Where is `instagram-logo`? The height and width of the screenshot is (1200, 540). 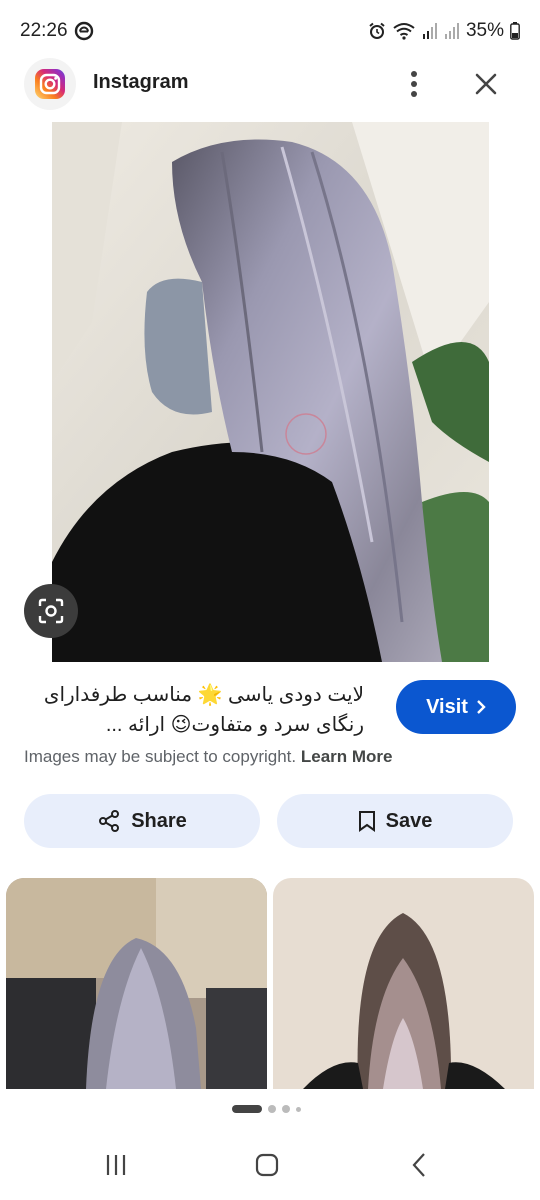
instagram-logo is located at coordinates (50, 84).